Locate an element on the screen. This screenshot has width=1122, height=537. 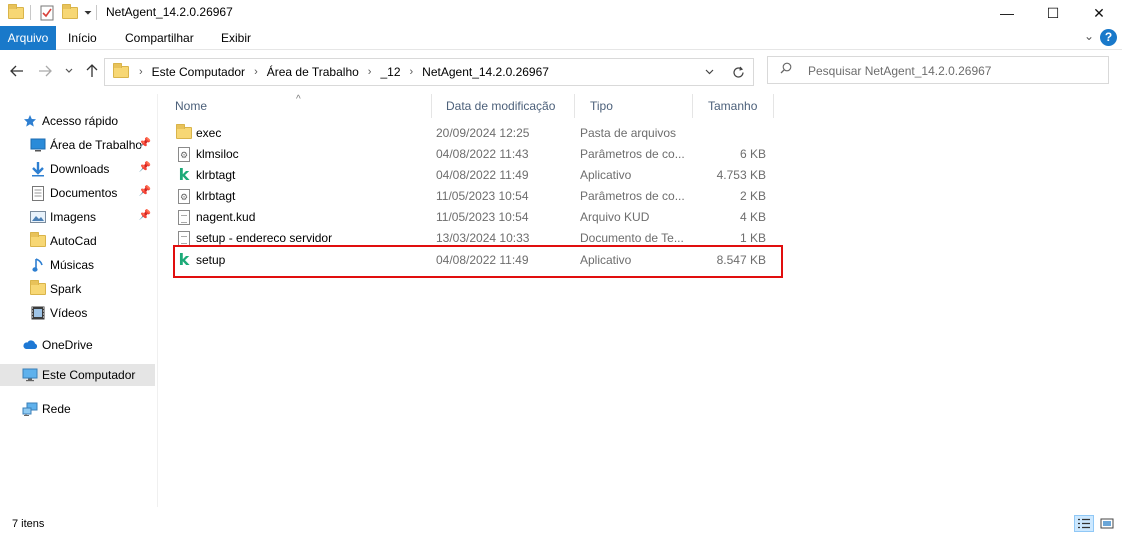
file-name: klrbtagt is located at coordinates (216, 196).